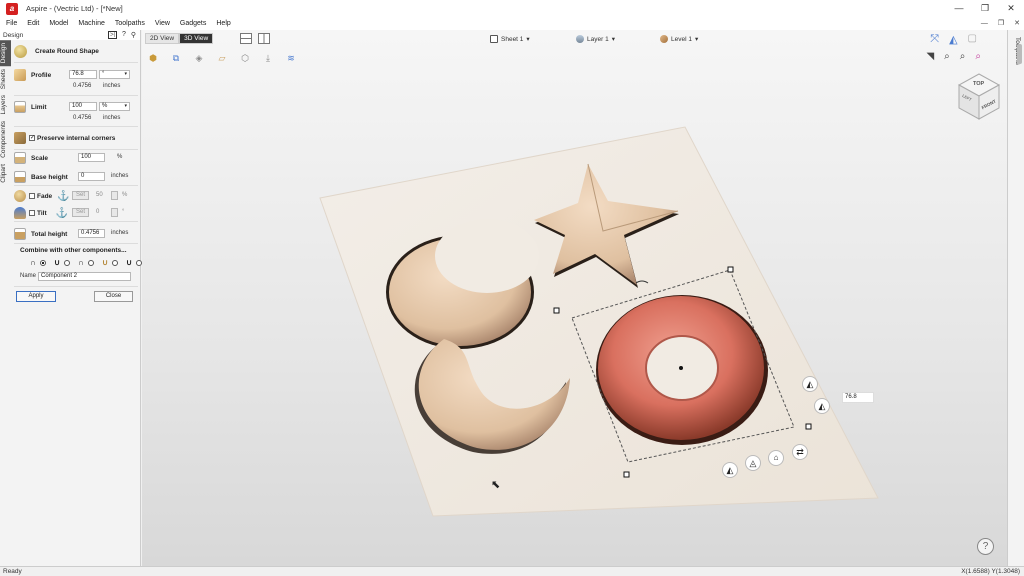 The height and width of the screenshot is (576, 1024). Describe the element at coordinates (114, 195) in the screenshot. I see `fade-spinner` at that location.